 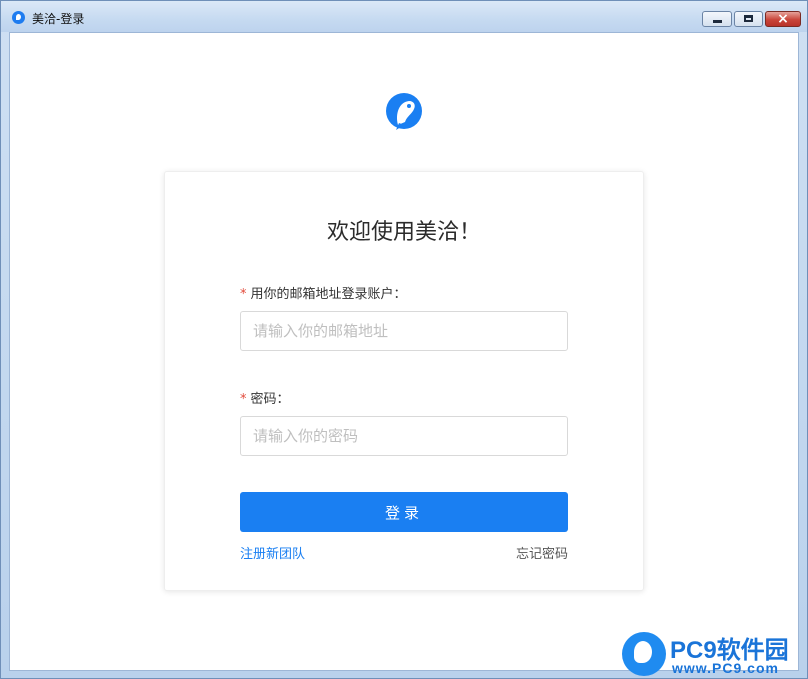 I want to click on password-input, so click(x=404, y=436).